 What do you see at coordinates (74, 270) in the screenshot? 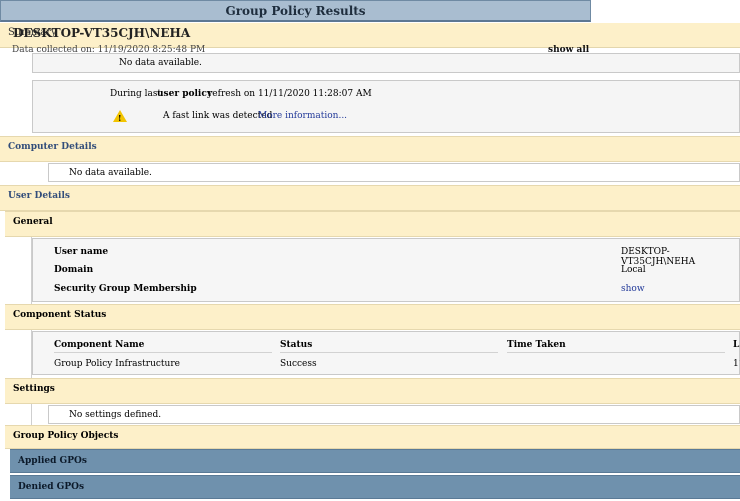
I see `domain-label: Domain` at bounding box center [74, 270].